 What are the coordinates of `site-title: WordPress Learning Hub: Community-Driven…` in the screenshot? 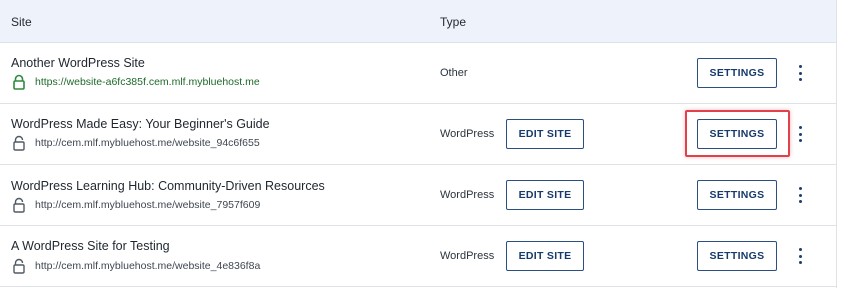 It's located at (168, 186).